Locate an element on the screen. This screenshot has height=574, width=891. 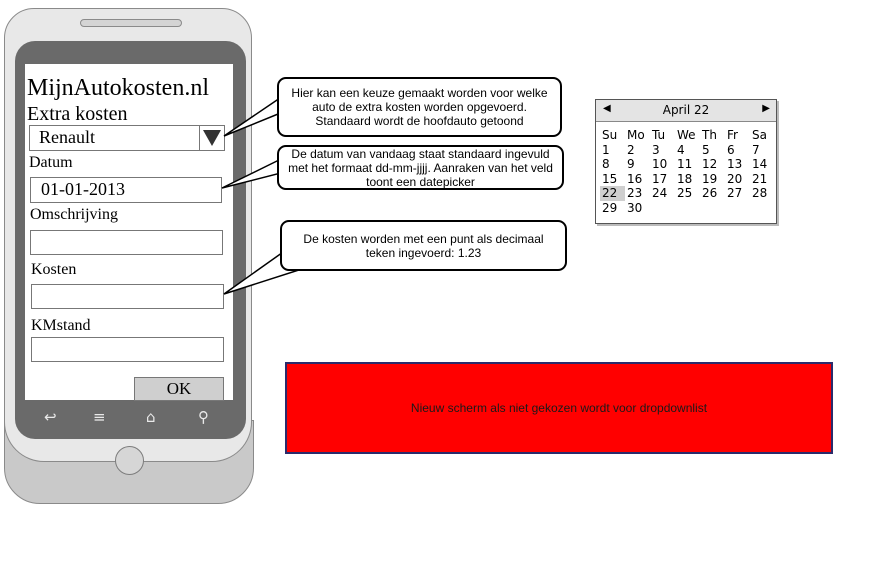
calendar-day: 7 is located at coordinates (762, 150).